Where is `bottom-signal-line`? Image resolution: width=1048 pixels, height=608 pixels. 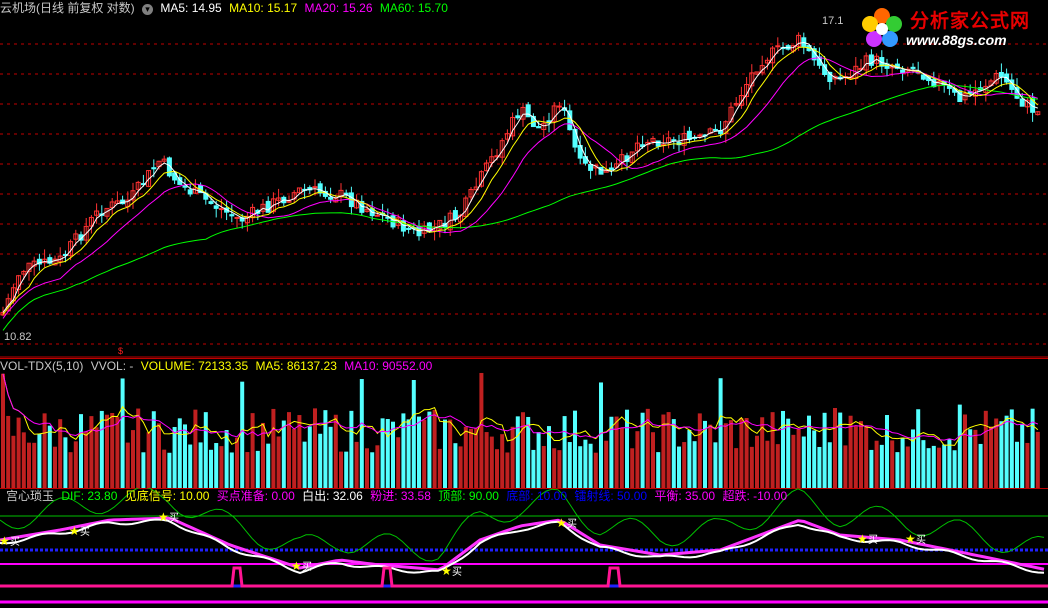
bottom-signal-line is located at coordinates (524, 577).